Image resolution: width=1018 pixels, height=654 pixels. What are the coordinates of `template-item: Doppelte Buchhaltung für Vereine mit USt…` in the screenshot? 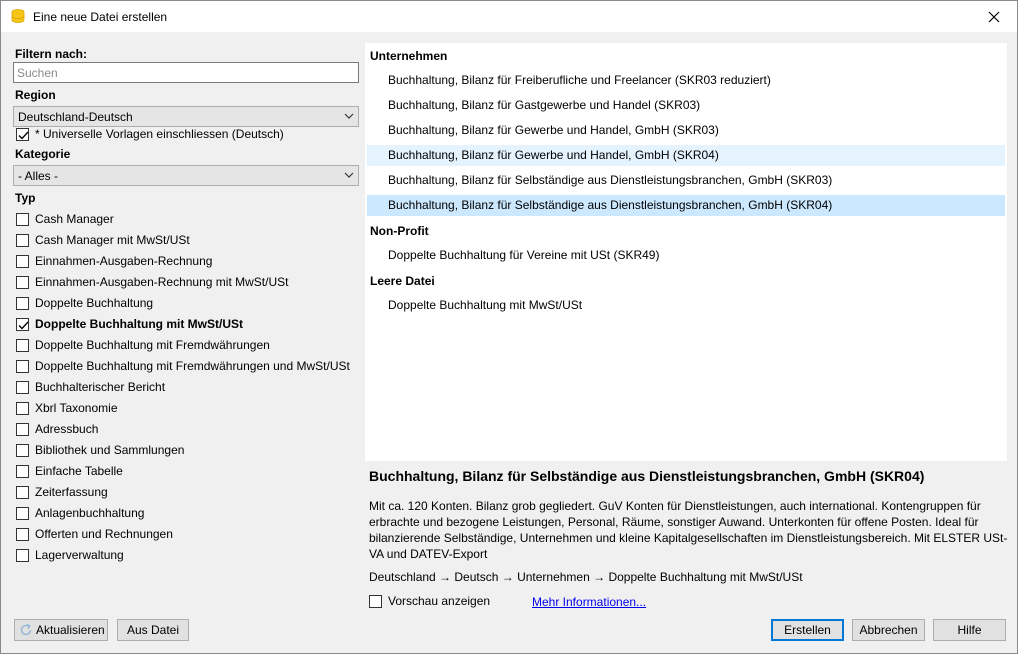 It's located at (686, 255).